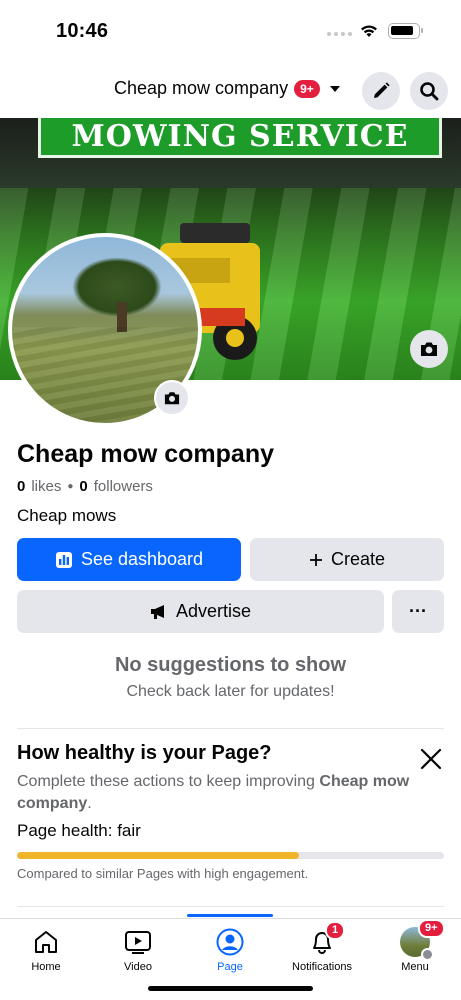 Image resolution: width=461 pixels, height=1000 pixels. What do you see at coordinates (21, 486) in the screenshot?
I see `likes-count: 0` at bounding box center [21, 486].